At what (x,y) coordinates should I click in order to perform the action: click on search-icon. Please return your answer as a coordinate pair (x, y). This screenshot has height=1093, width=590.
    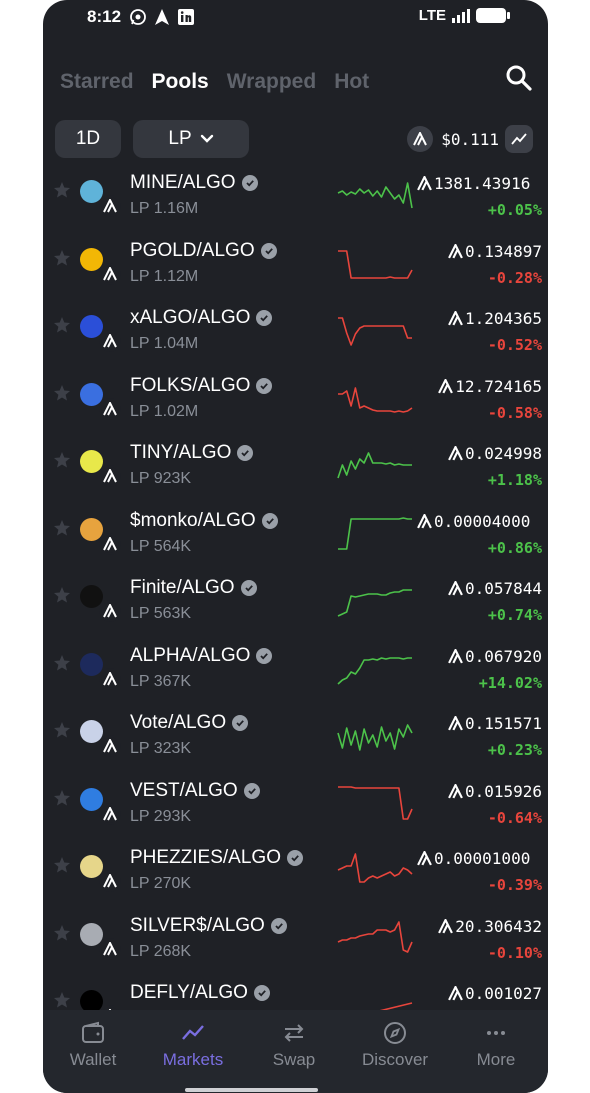
    Looking at the image, I should click on (519, 78).